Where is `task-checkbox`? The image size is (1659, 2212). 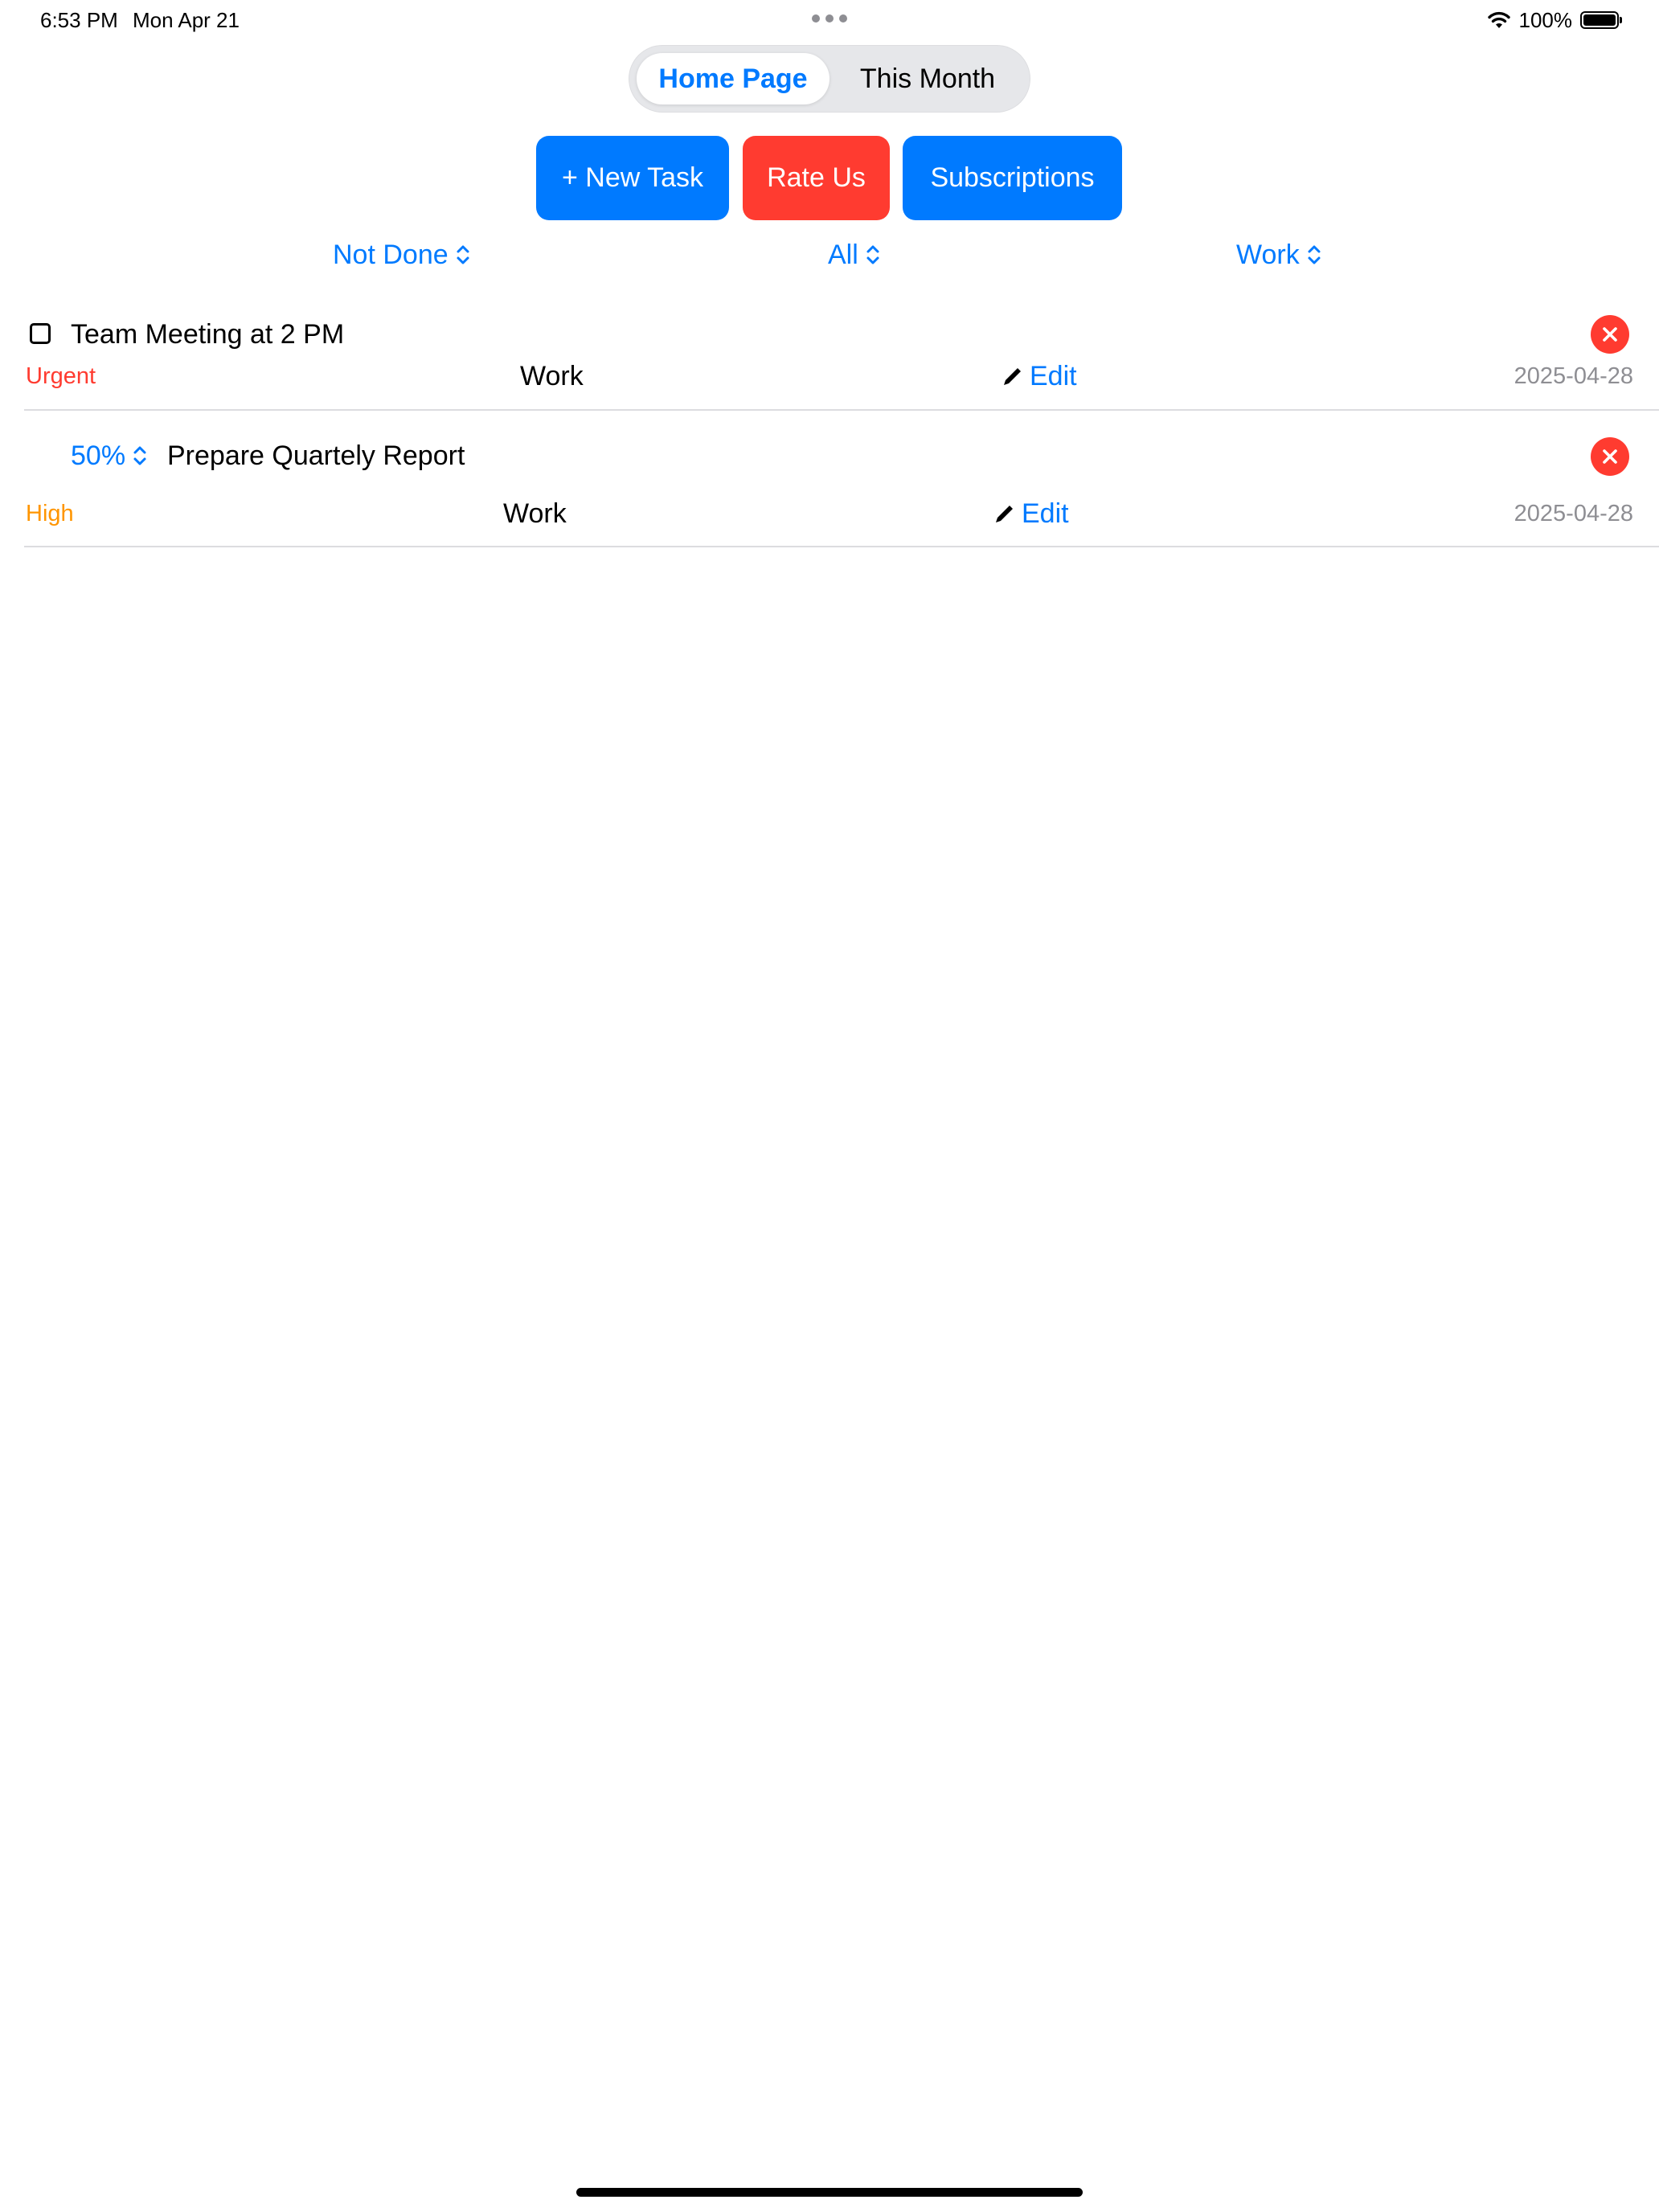 task-checkbox is located at coordinates (40, 333).